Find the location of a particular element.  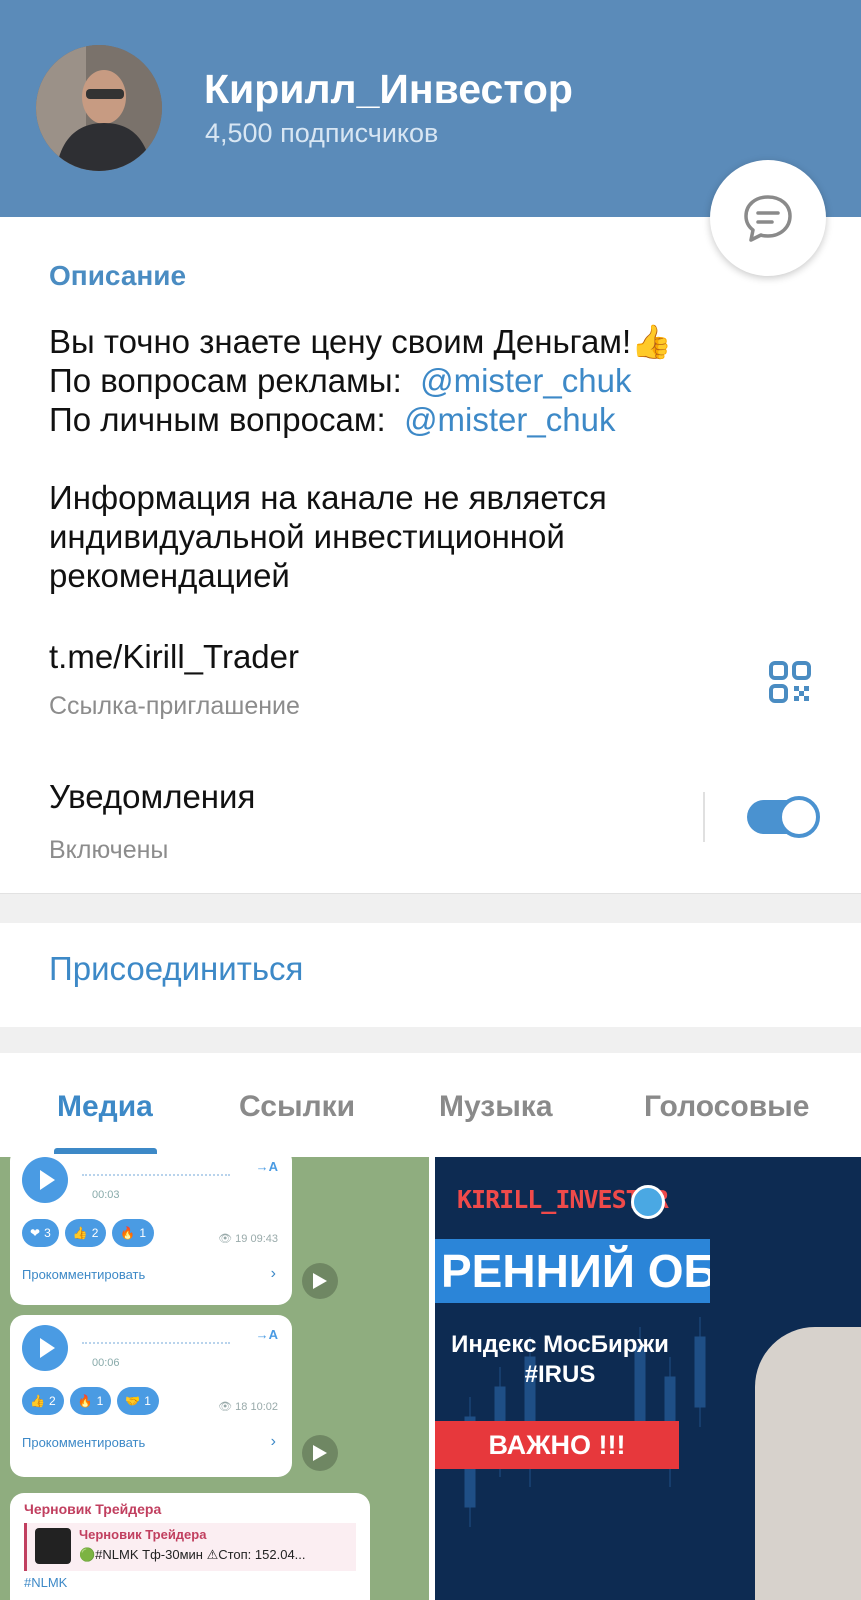

chat-bubble-icon is located at coordinates (768, 218).